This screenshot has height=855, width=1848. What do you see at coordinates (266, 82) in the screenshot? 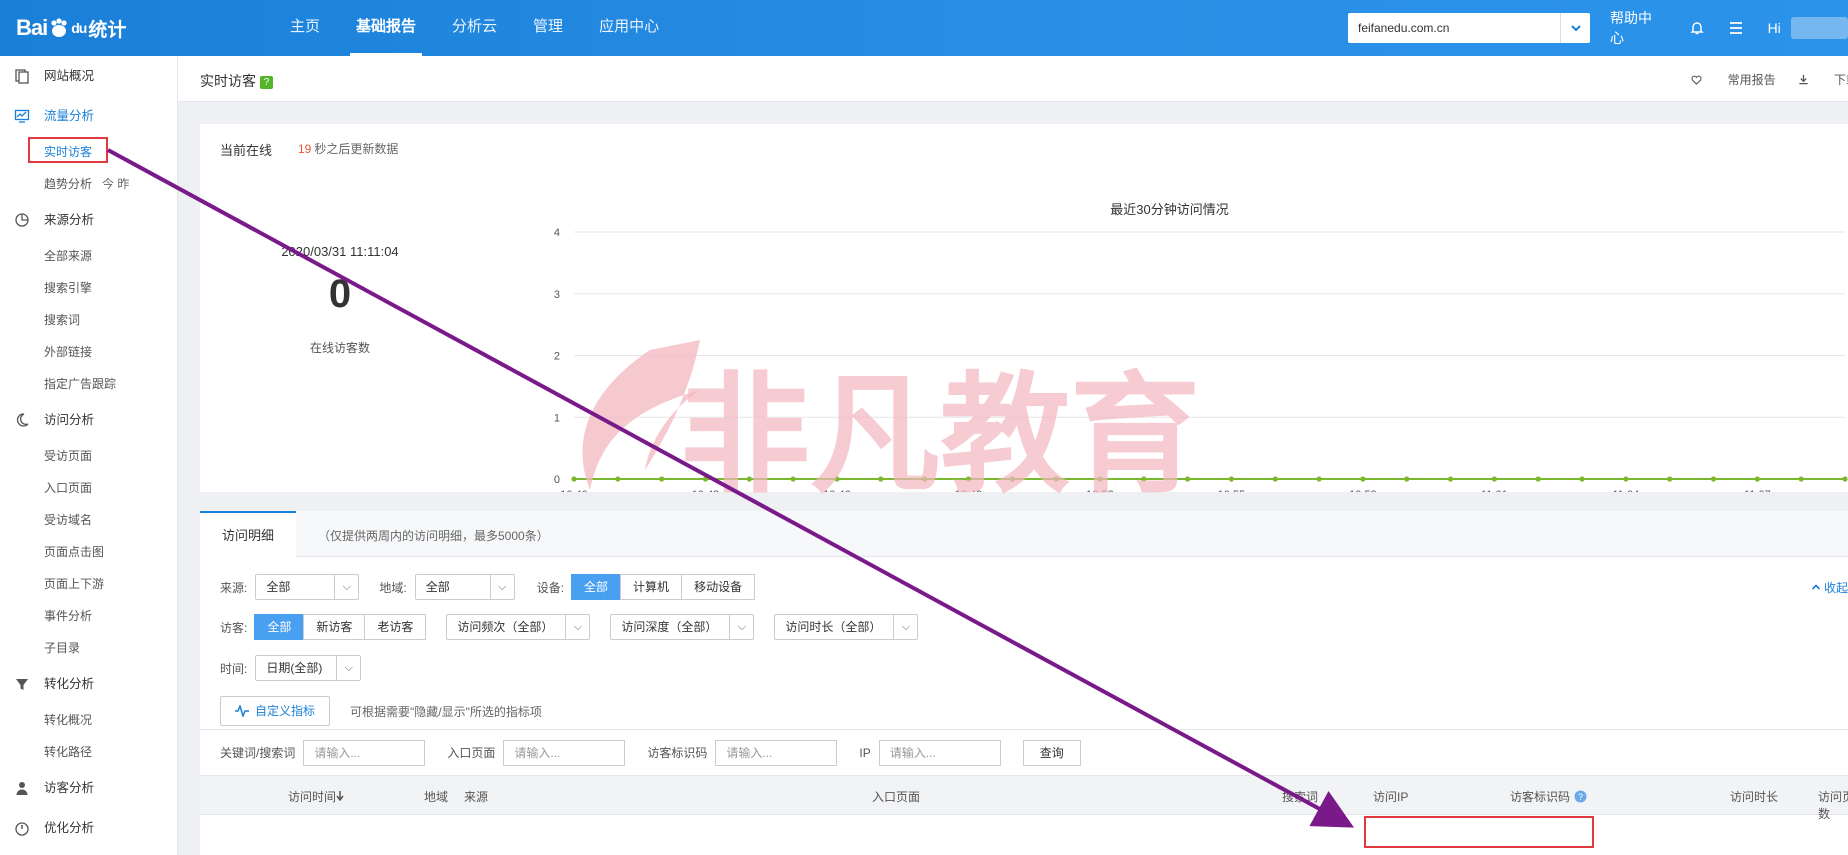
I see `help-icon: ?` at bounding box center [266, 82].